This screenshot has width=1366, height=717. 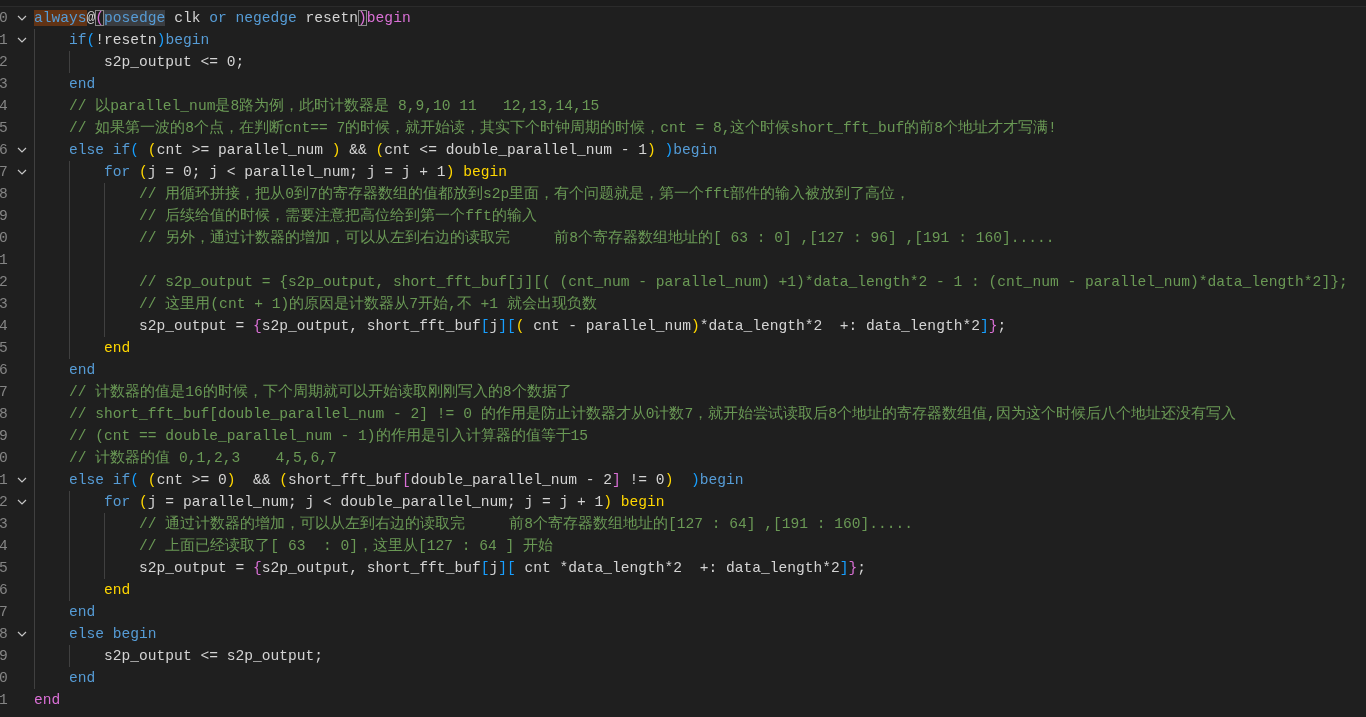 What do you see at coordinates (337, 216) in the screenshot?
I see `code-line: // 后续给值的时候，需要注意把高位给到第一个fft的输入` at bounding box center [337, 216].